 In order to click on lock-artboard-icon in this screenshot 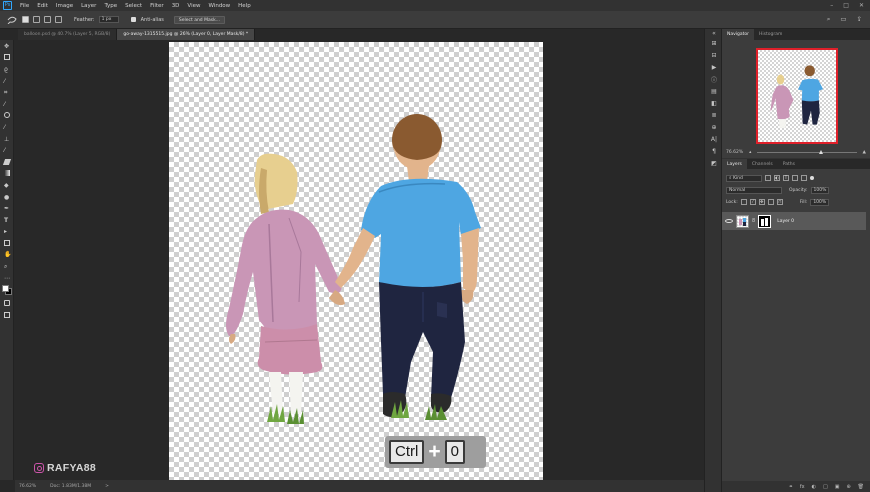, I will do `click(770, 202)`.